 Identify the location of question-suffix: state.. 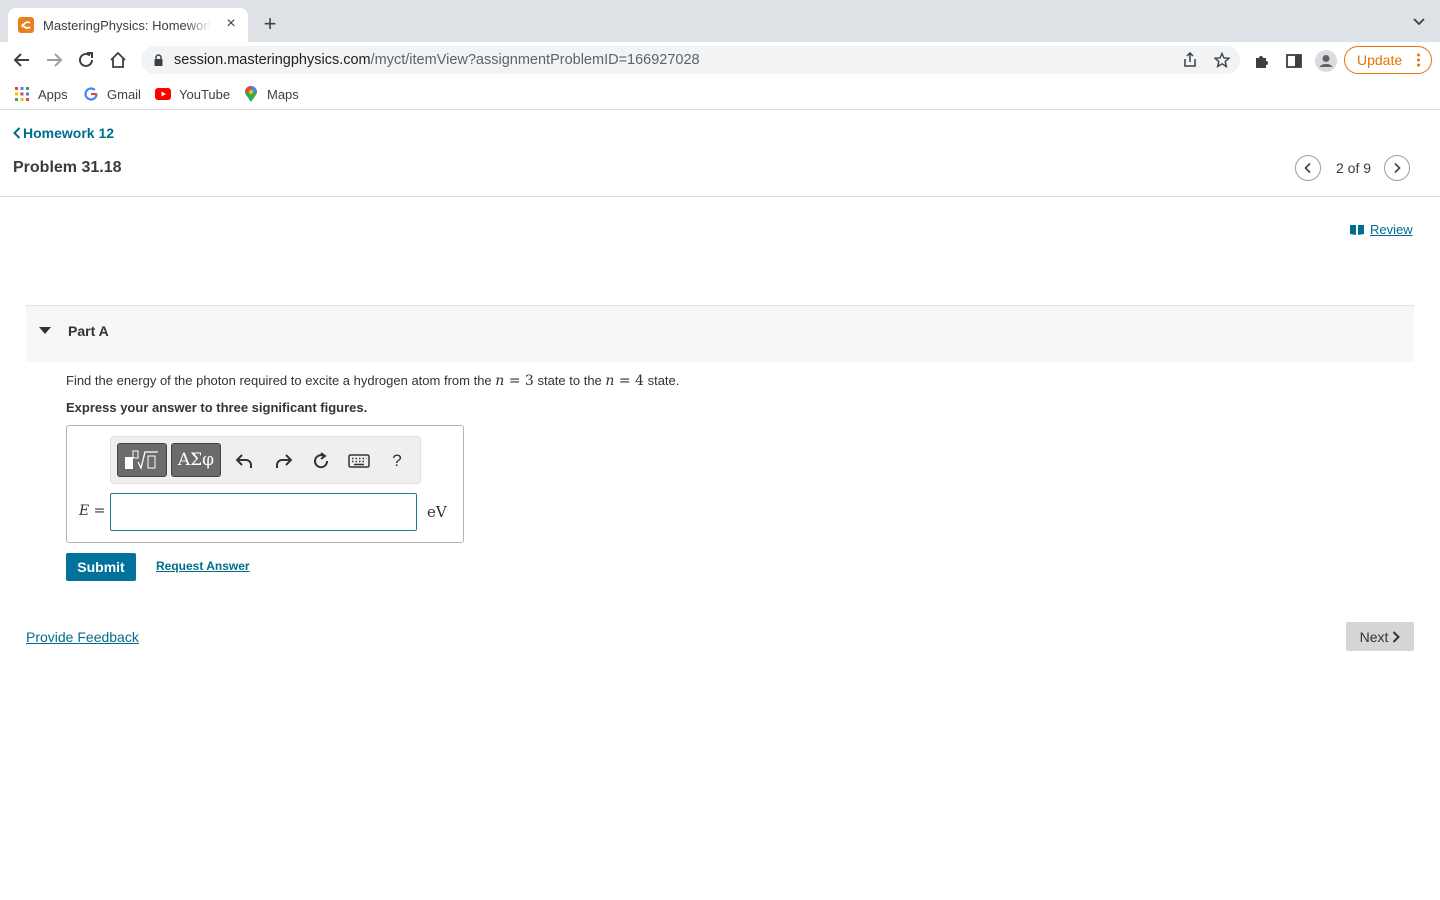
(661, 380).